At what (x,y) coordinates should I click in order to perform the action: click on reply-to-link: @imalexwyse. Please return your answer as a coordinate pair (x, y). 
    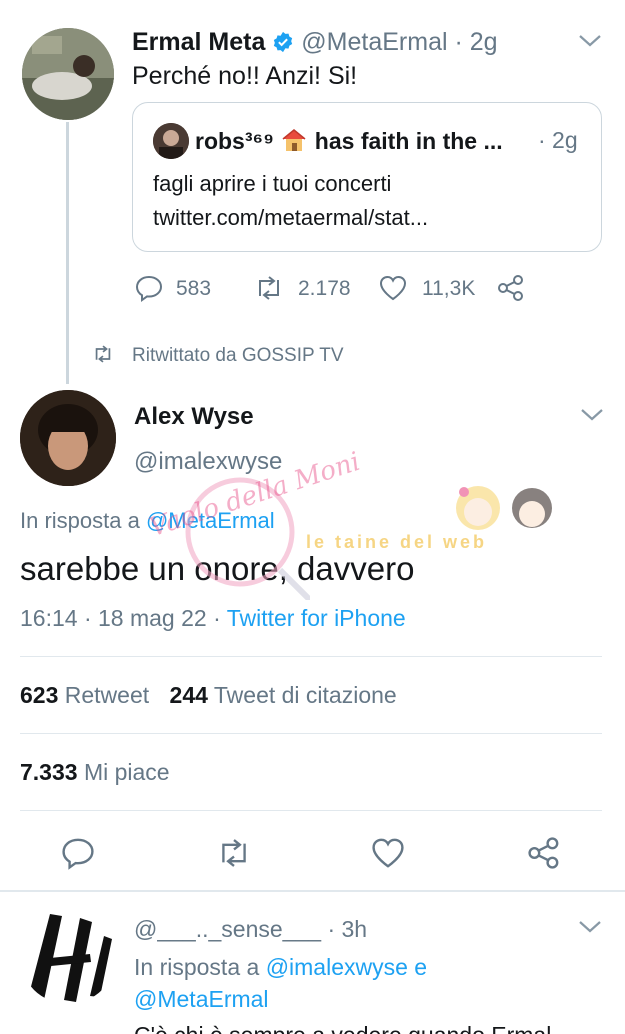
    Looking at the image, I should click on (337, 967).